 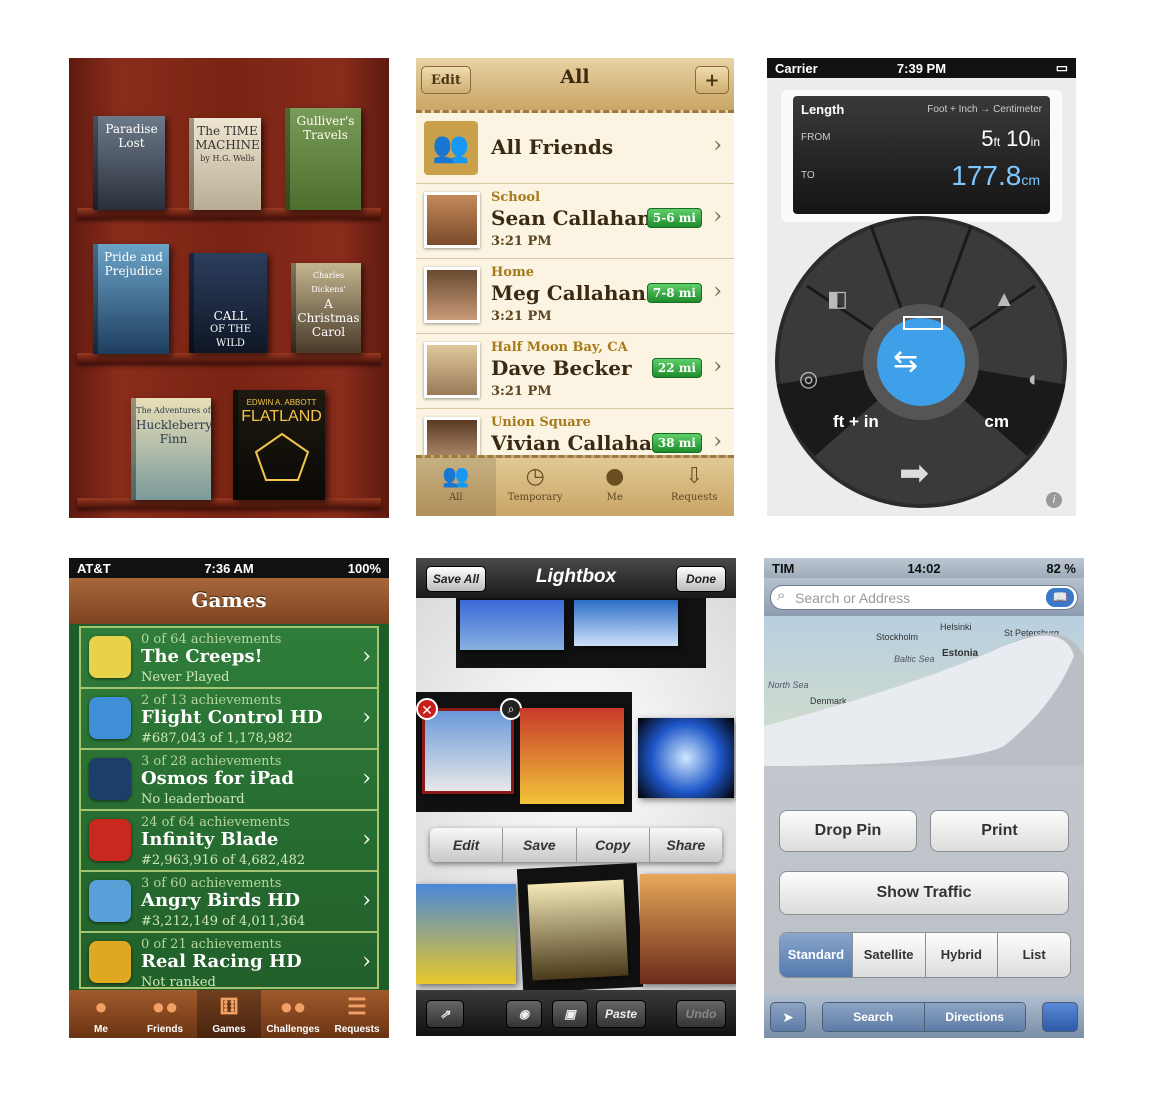 What do you see at coordinates (326, 308) in the screenshot?
I see `book-christmas-carol: Charles Dickens' A Christmas Carol` at bounding box center [326, 308].